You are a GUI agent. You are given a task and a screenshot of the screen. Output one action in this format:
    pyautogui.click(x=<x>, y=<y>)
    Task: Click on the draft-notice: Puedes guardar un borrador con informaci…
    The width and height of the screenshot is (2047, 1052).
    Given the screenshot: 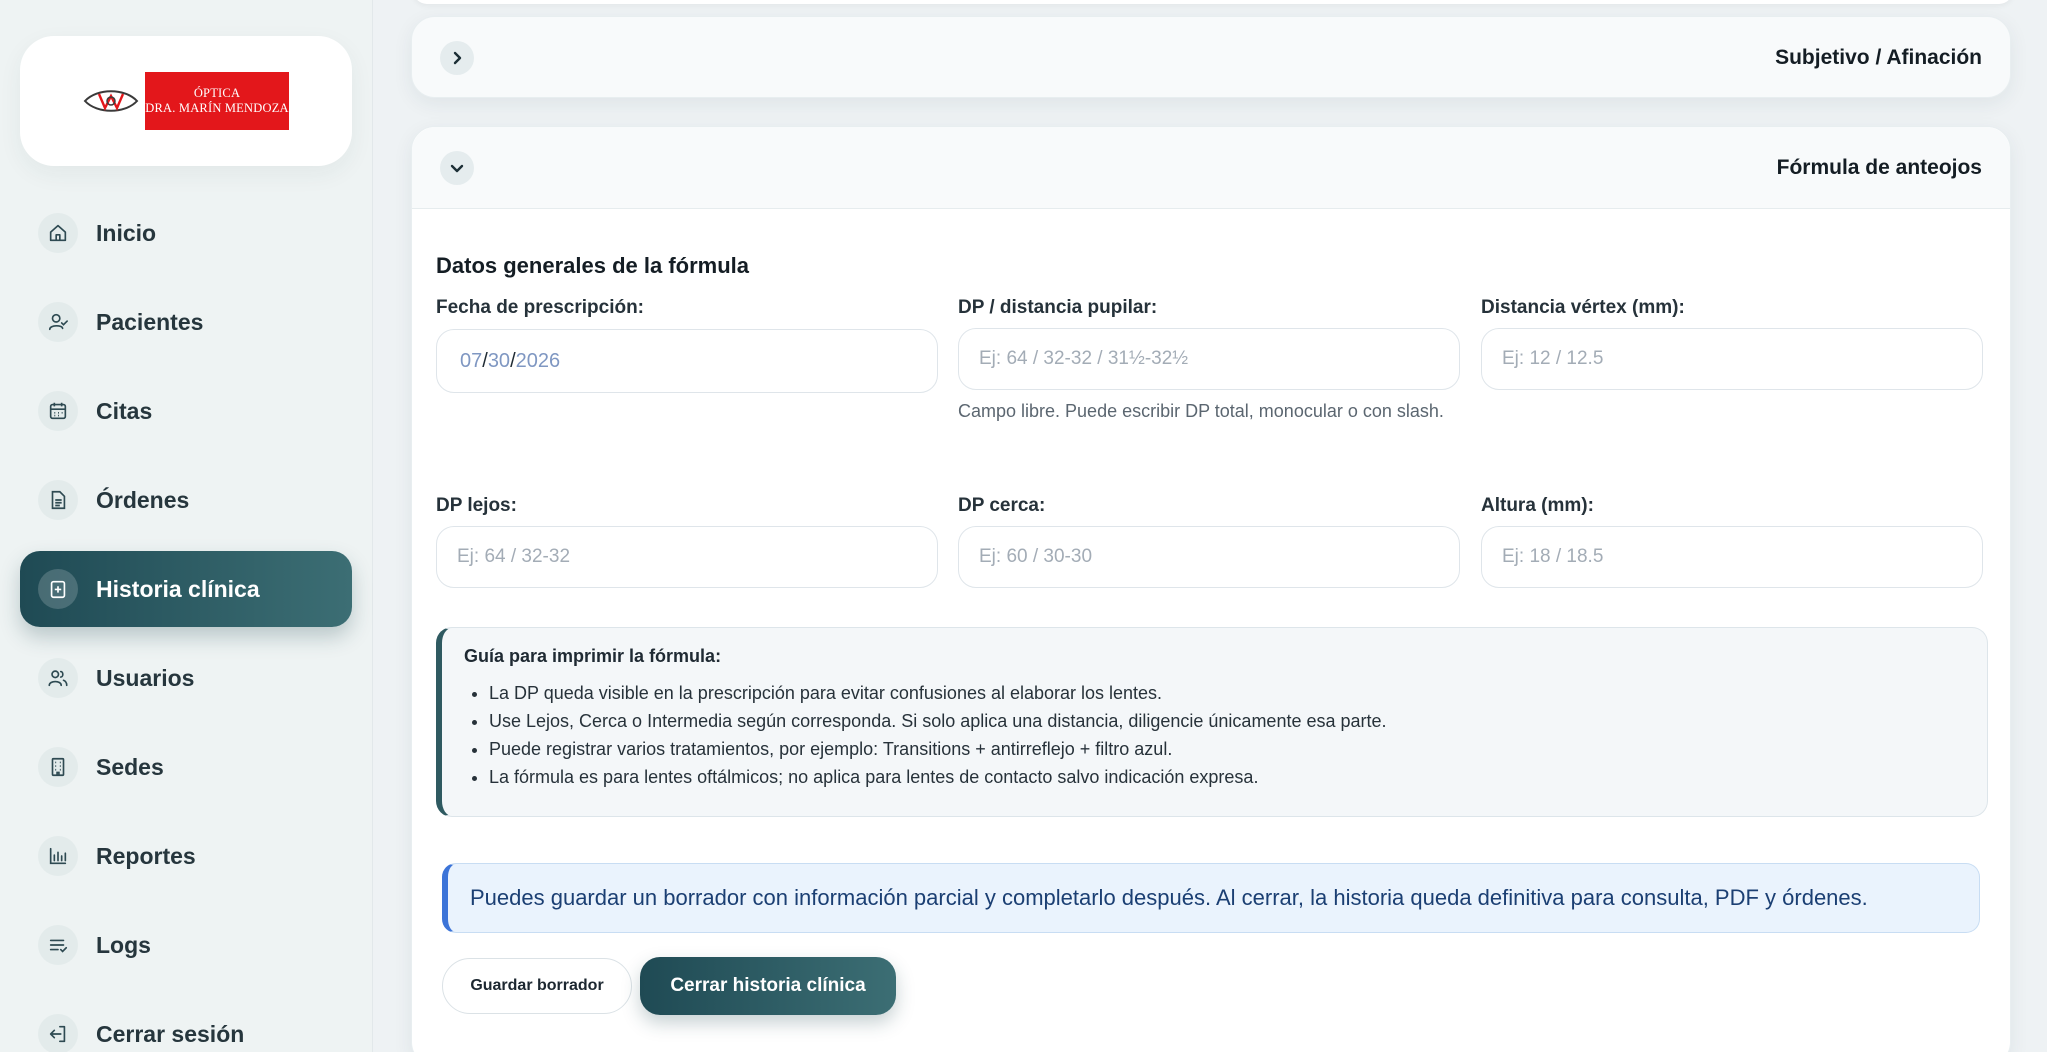 What is the action you would take?
    pyautogui.click(x=1211, y=898)
    